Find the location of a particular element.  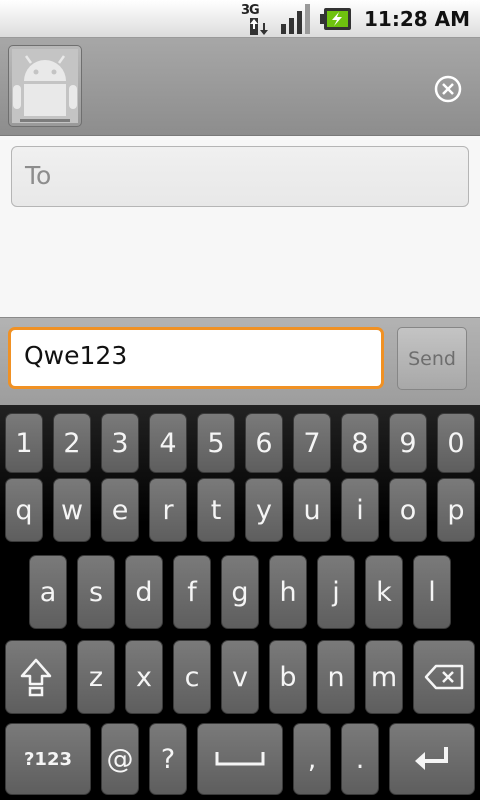

key-x: x is located at coordinates (144, 677).